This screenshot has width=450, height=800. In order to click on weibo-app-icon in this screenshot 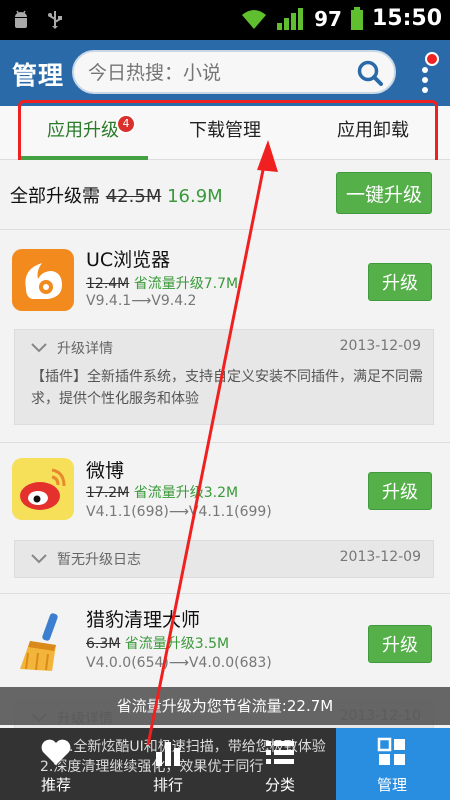, I will do `click(43, 489)`.